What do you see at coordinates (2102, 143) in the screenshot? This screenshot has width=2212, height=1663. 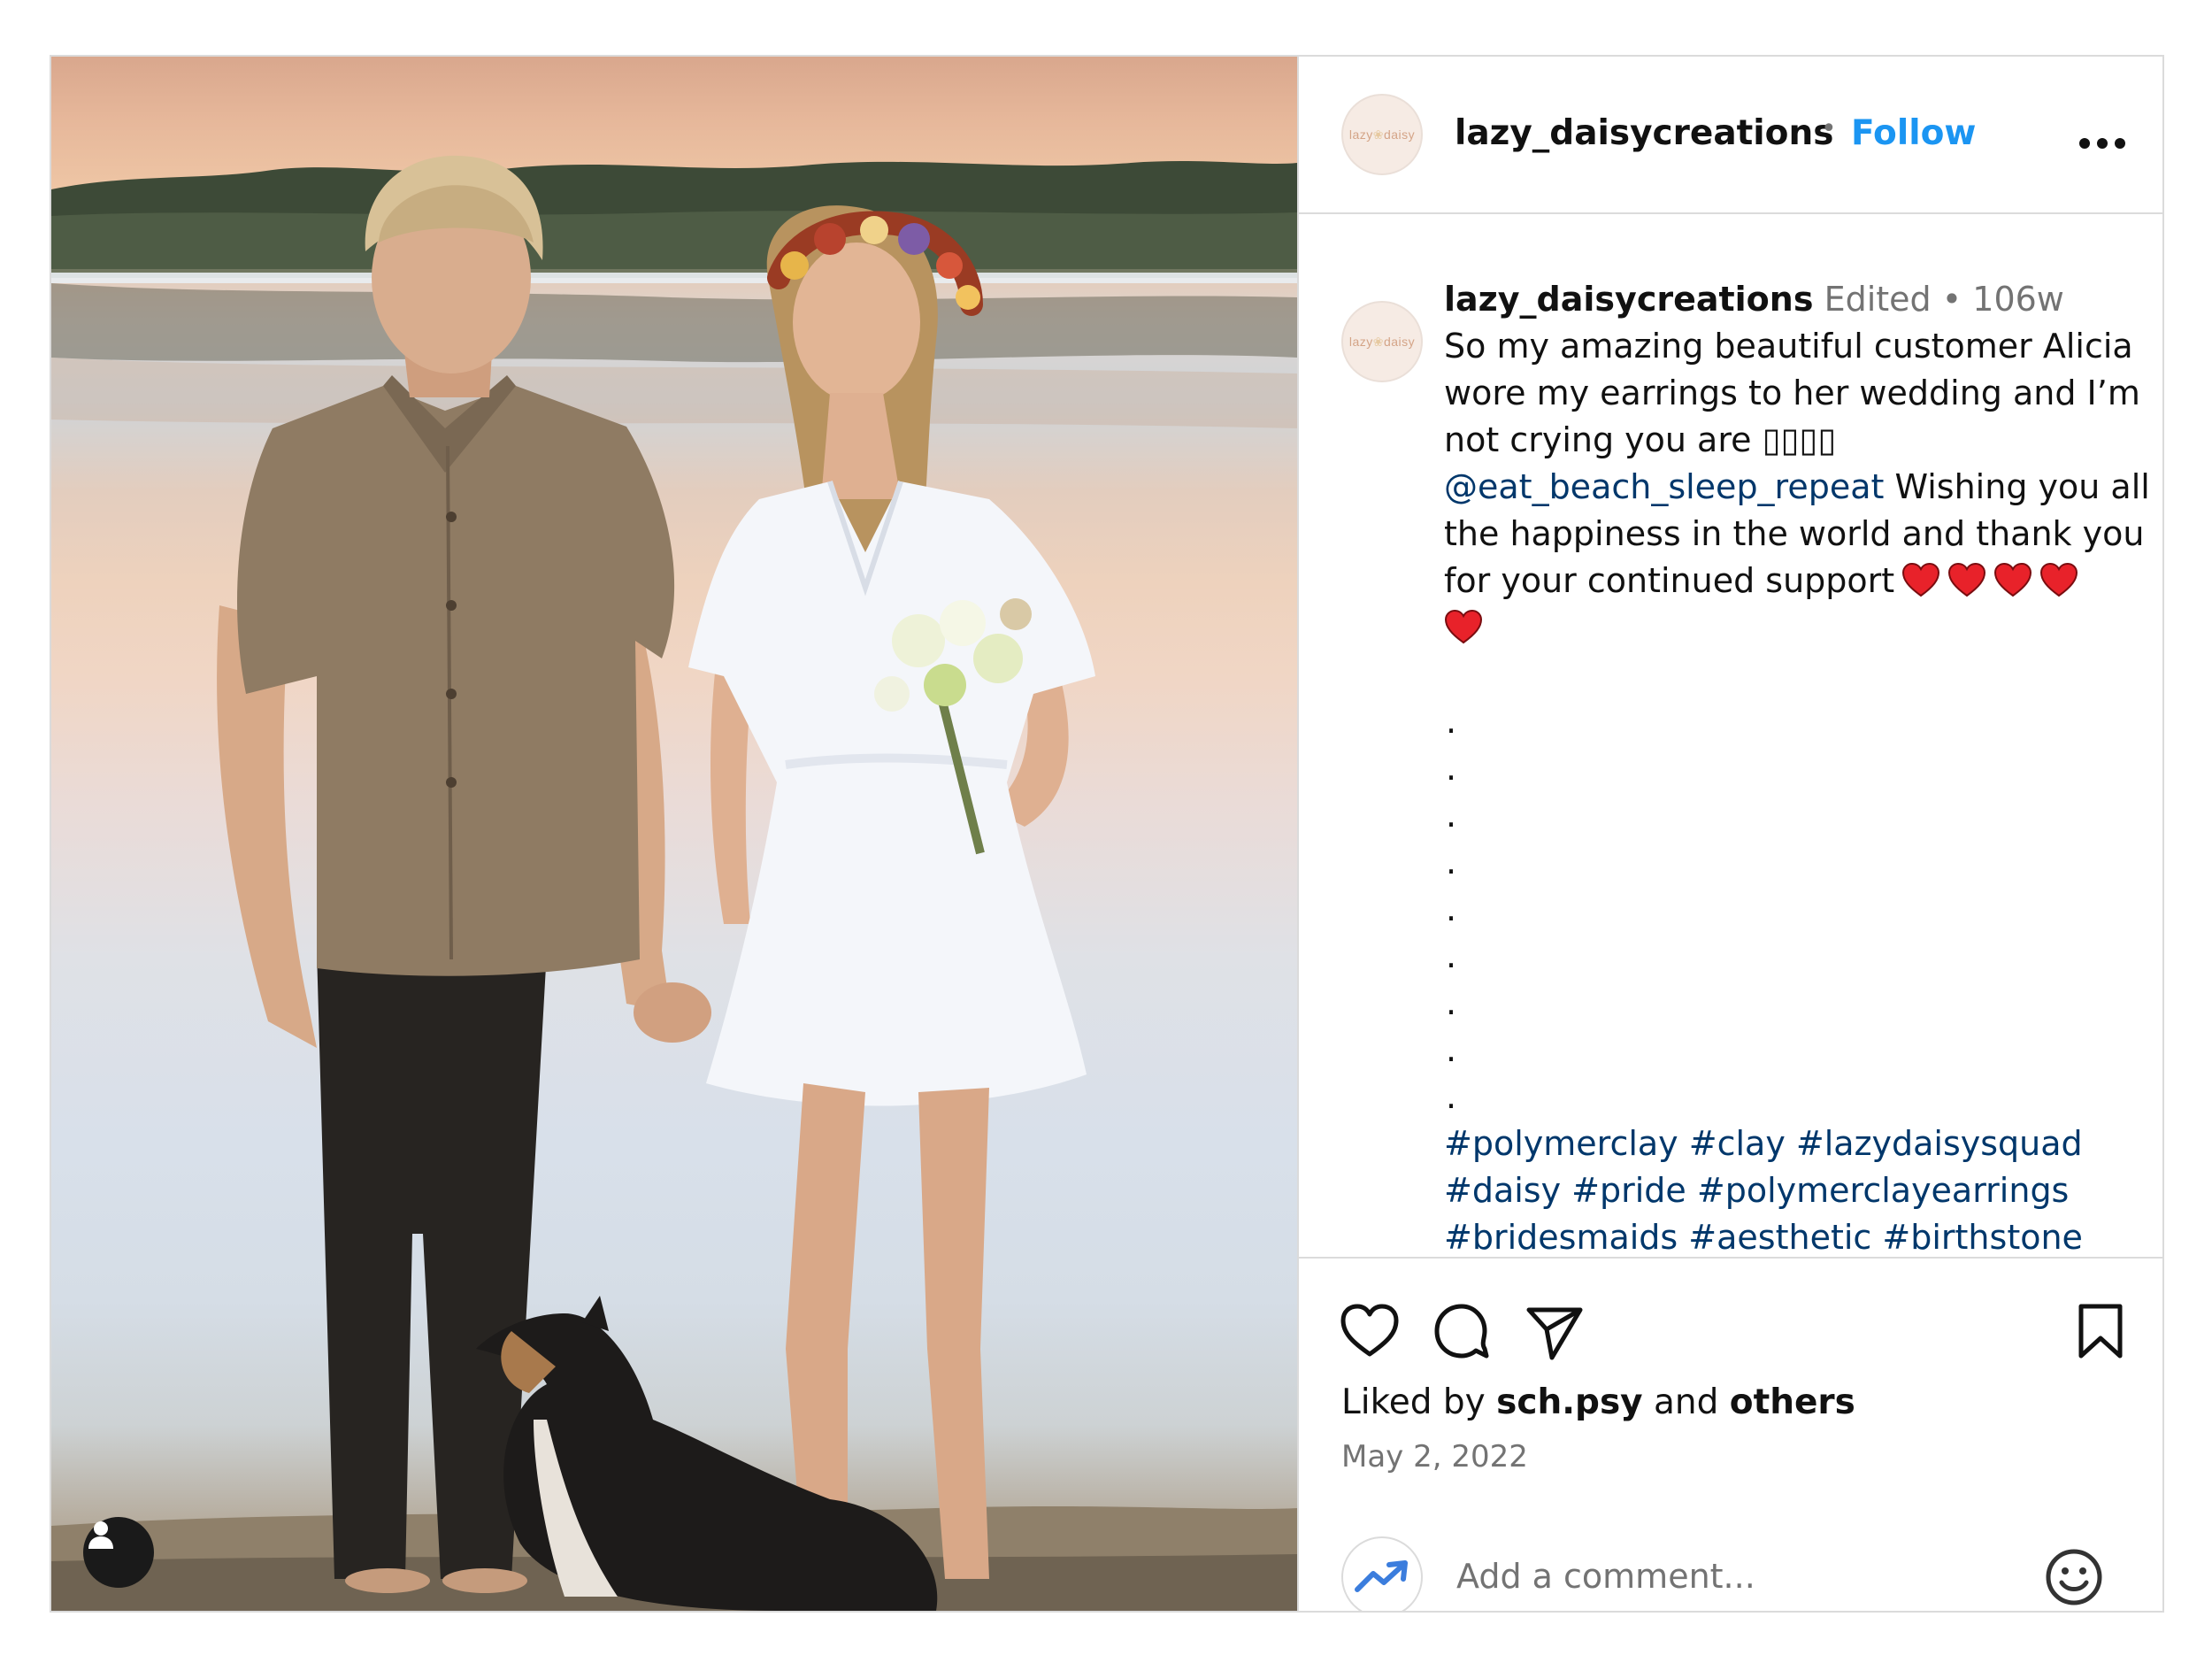 I see `more-horizontal-icon` at bounding box center [2102, 143].